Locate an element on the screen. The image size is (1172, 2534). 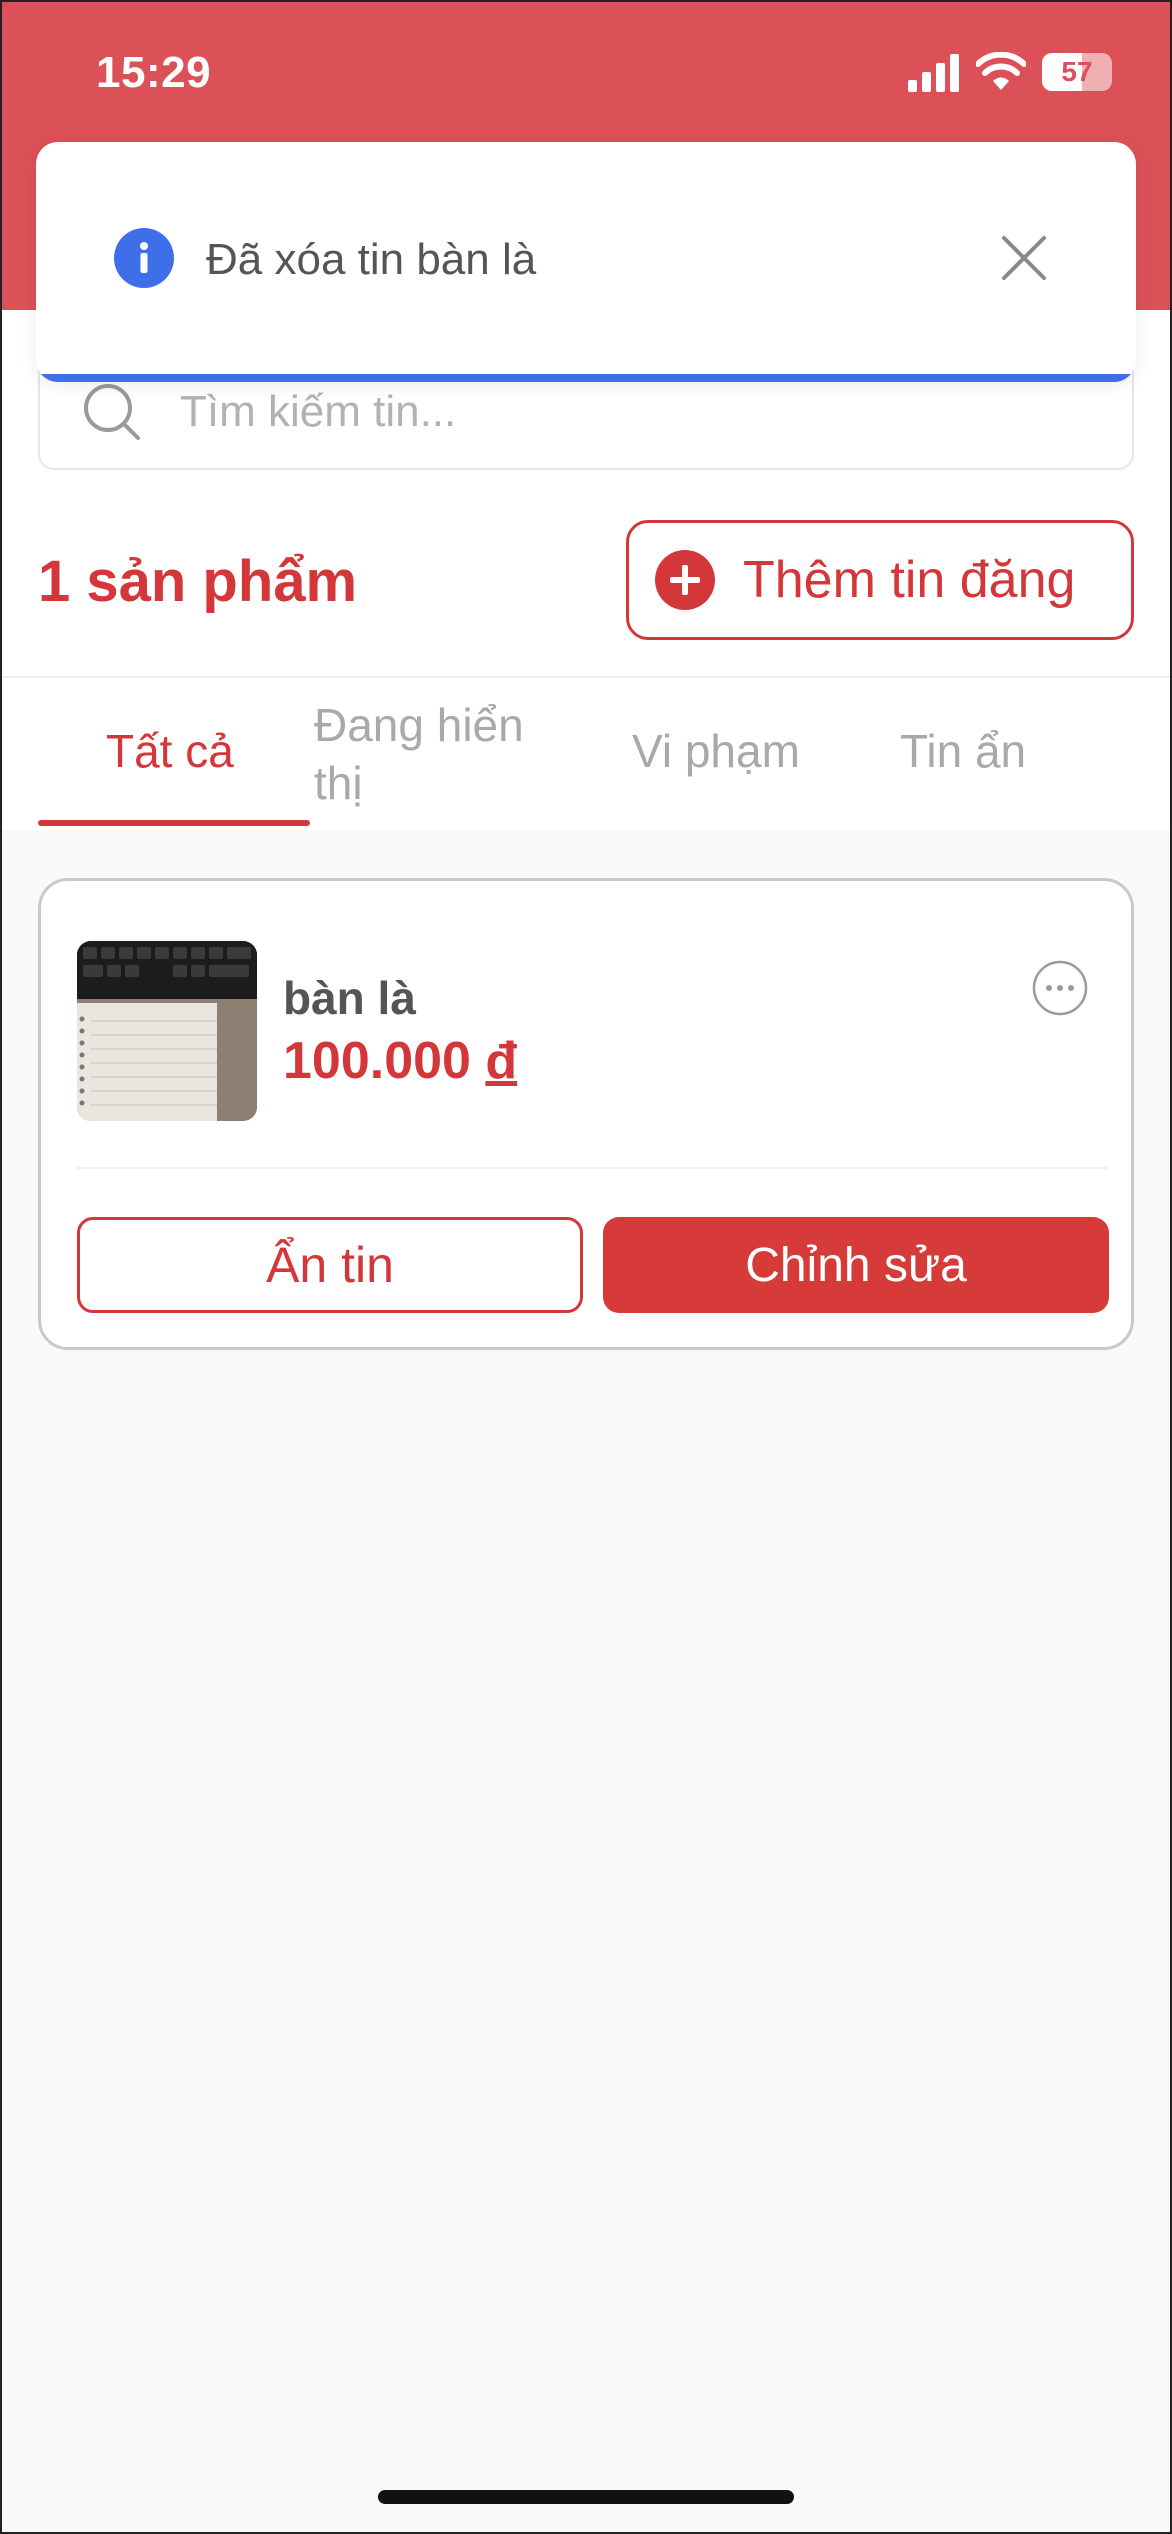
product-thumbnail is located at coordinates (167, 1031).